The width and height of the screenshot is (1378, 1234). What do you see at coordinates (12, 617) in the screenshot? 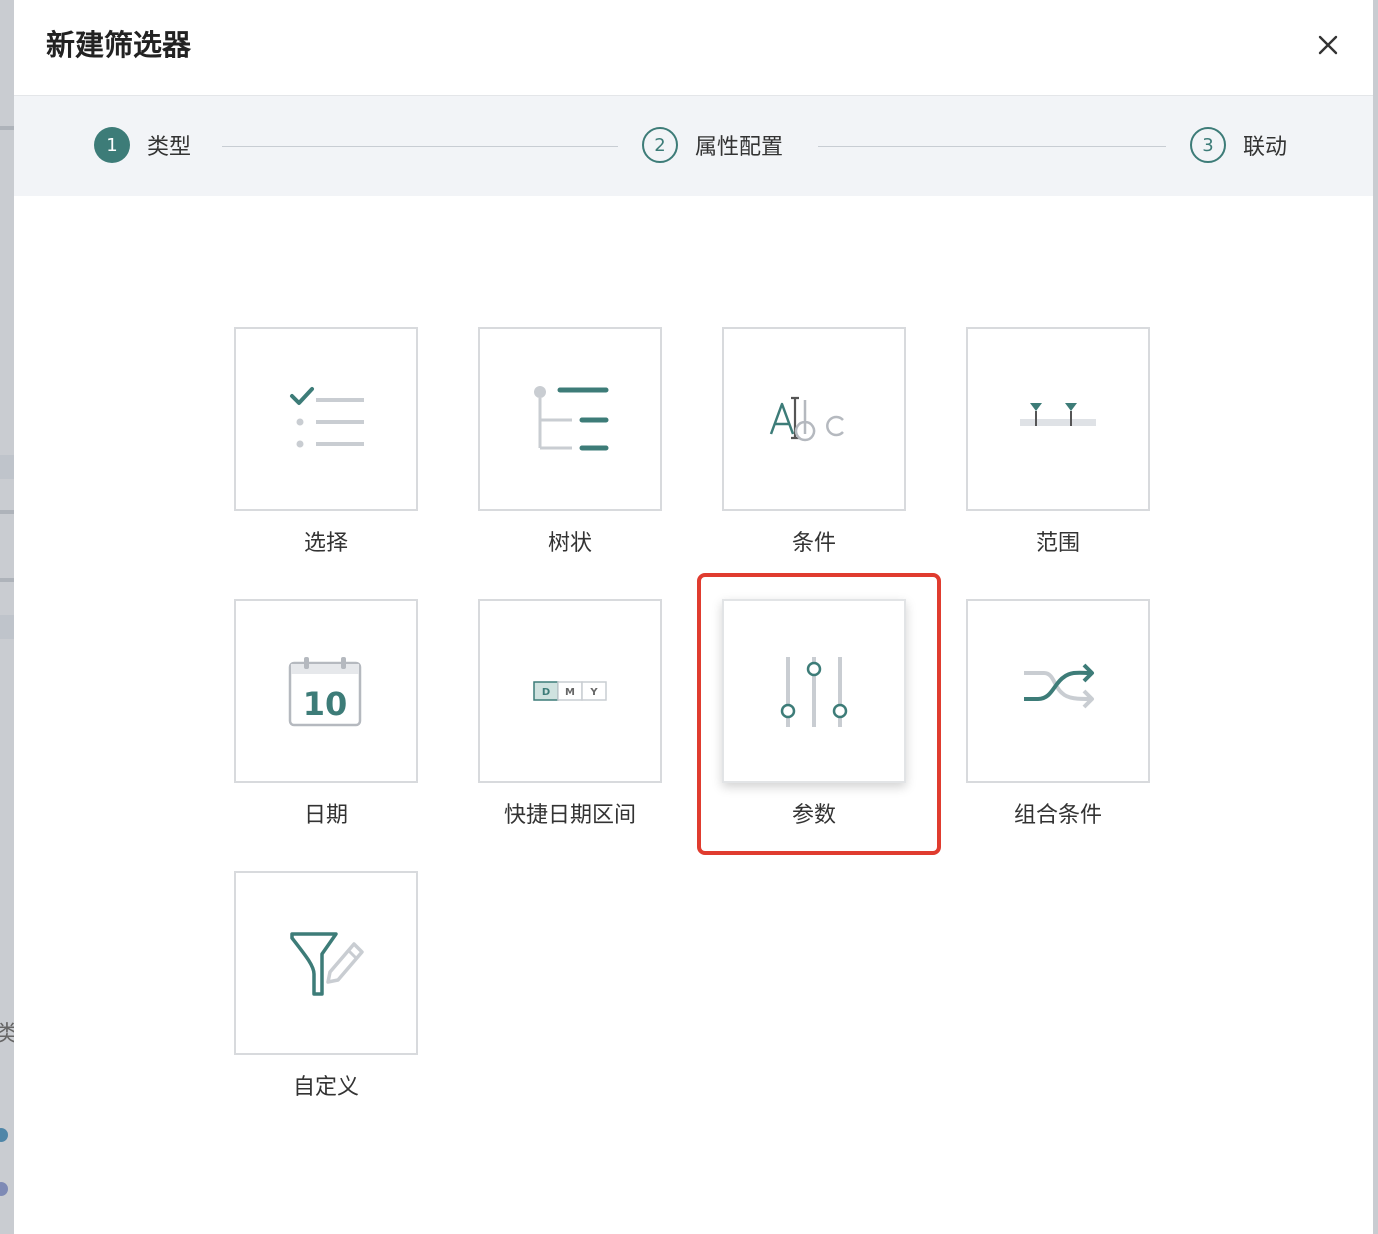
I see `background-app-strip: 类:` at bounding box center [12, 617].